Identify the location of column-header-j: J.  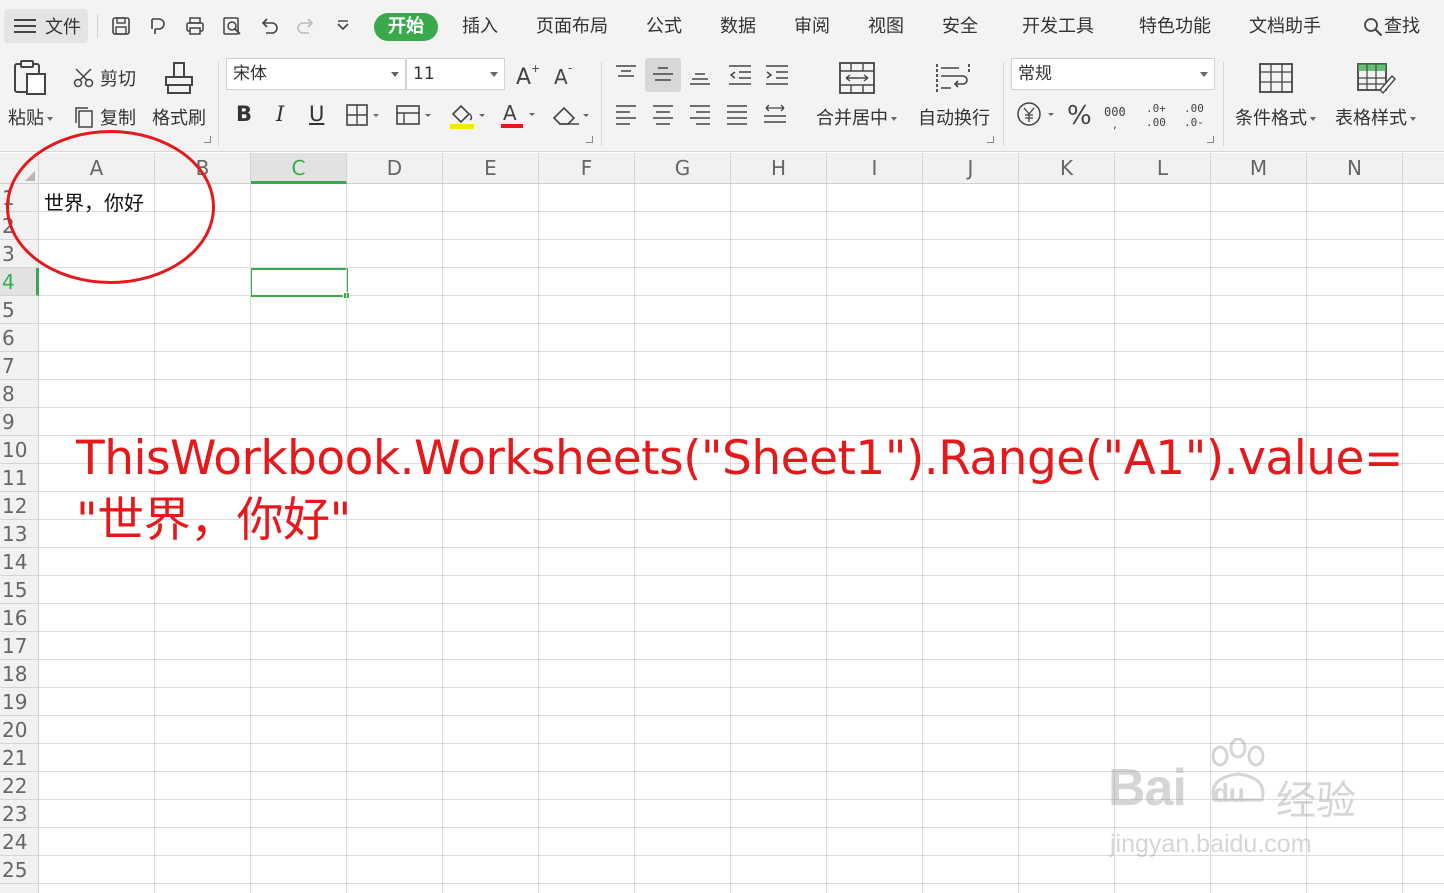
(971, 168).